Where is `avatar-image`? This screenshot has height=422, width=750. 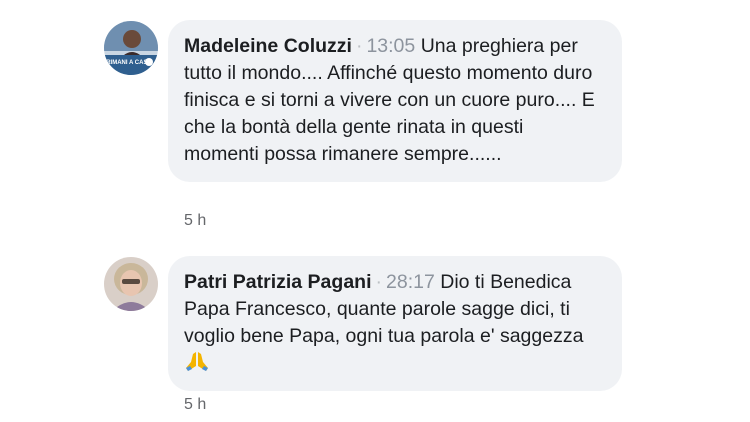 avatar-image is located at coordinates (131, 284).